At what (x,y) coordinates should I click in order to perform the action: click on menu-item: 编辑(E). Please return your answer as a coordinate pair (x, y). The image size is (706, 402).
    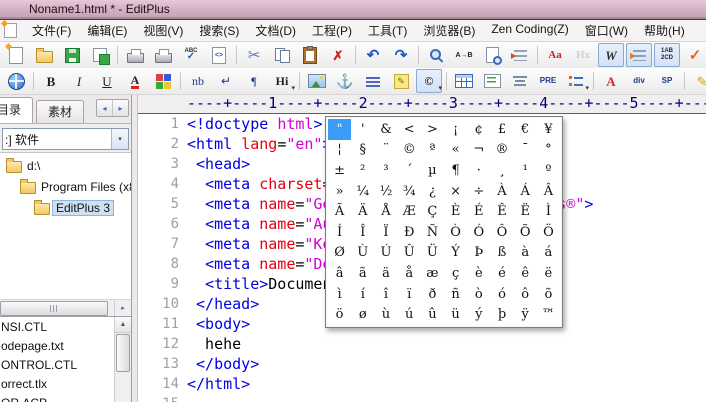
    Looking at the image, I should click on (107, 30).